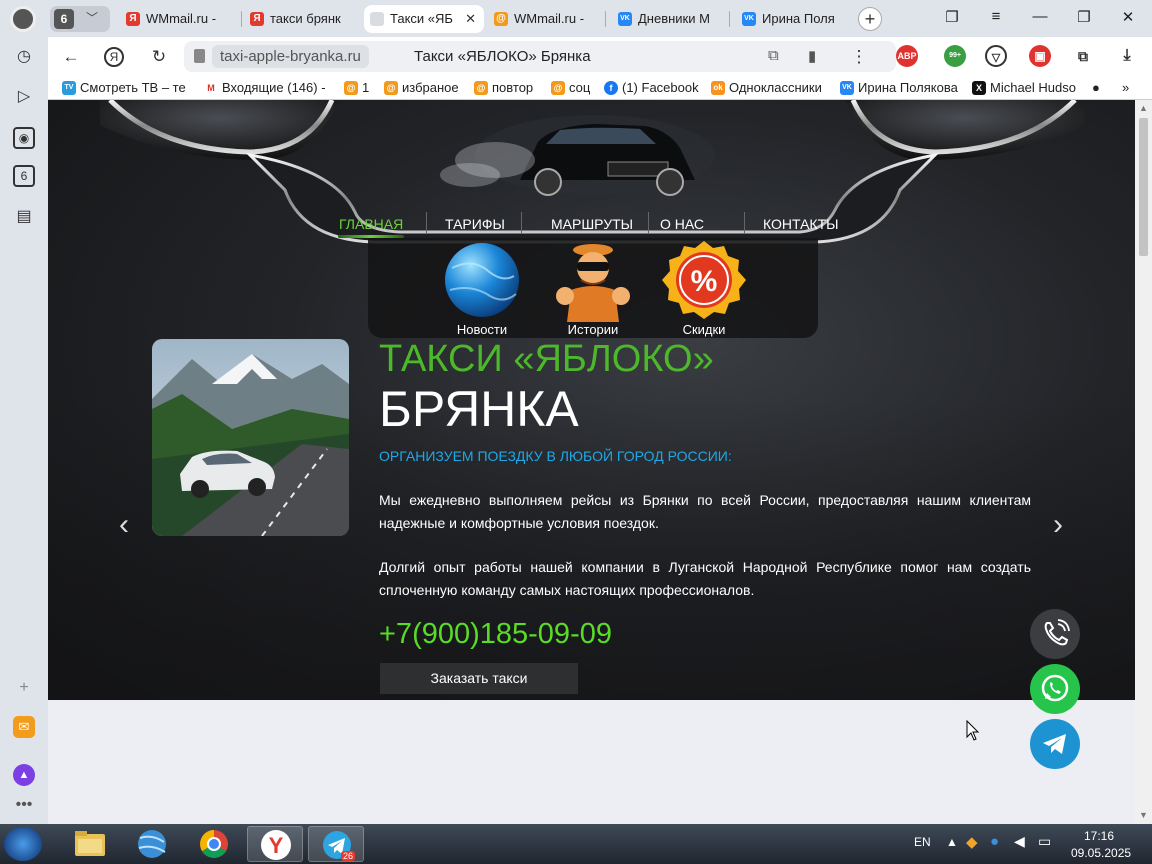 The height and width of the screenshot is (864, 1152). What do you see at coordinates (371, 224) in the screenshot?
I see `nav-home: ГЛАВНАЯ` at bounding box center [371, 224].